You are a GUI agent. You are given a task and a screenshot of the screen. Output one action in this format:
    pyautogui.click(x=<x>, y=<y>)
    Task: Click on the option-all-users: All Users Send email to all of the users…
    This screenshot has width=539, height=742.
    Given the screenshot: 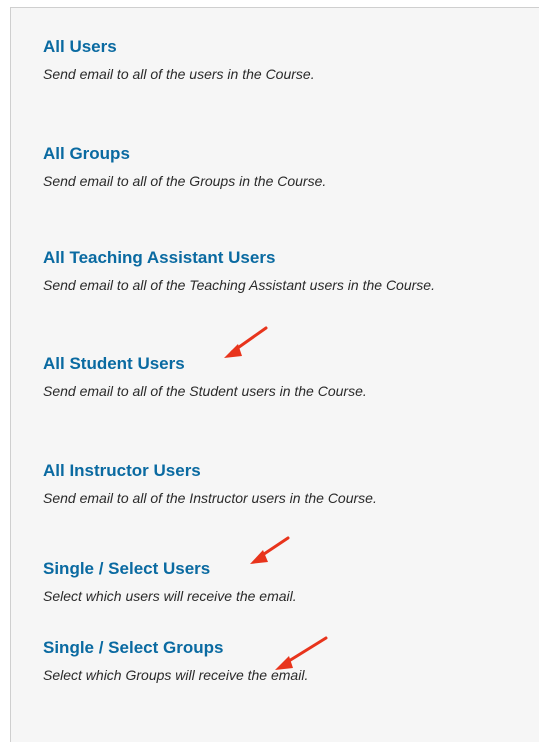 What is the action you would take?
    pyautogui.click(x=287, y=60)
    